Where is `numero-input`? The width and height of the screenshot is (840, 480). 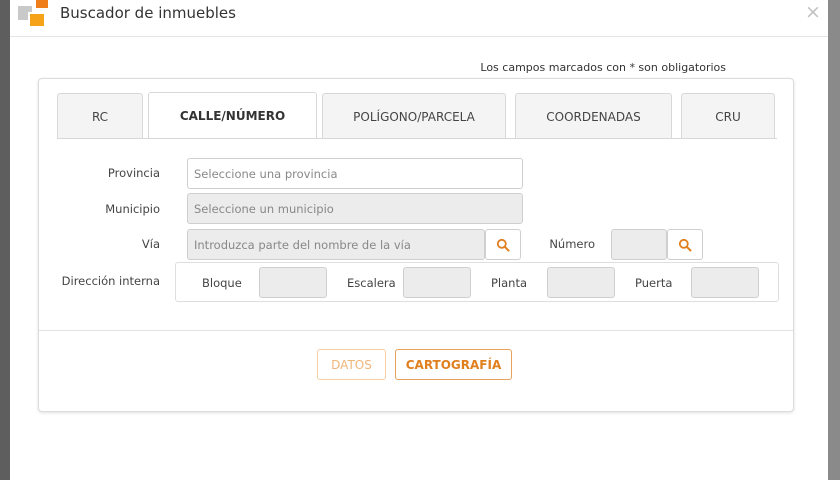 numero-input is located at coordinates (639, 244).